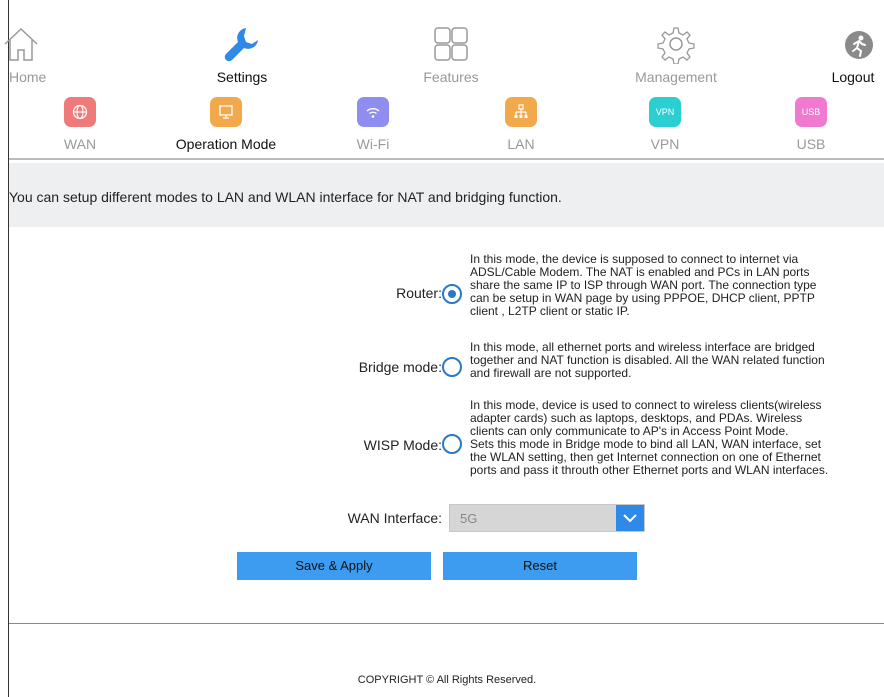 This screenshot has width=884, height=697. I want to click on wrench-icon, so click(242, 44).